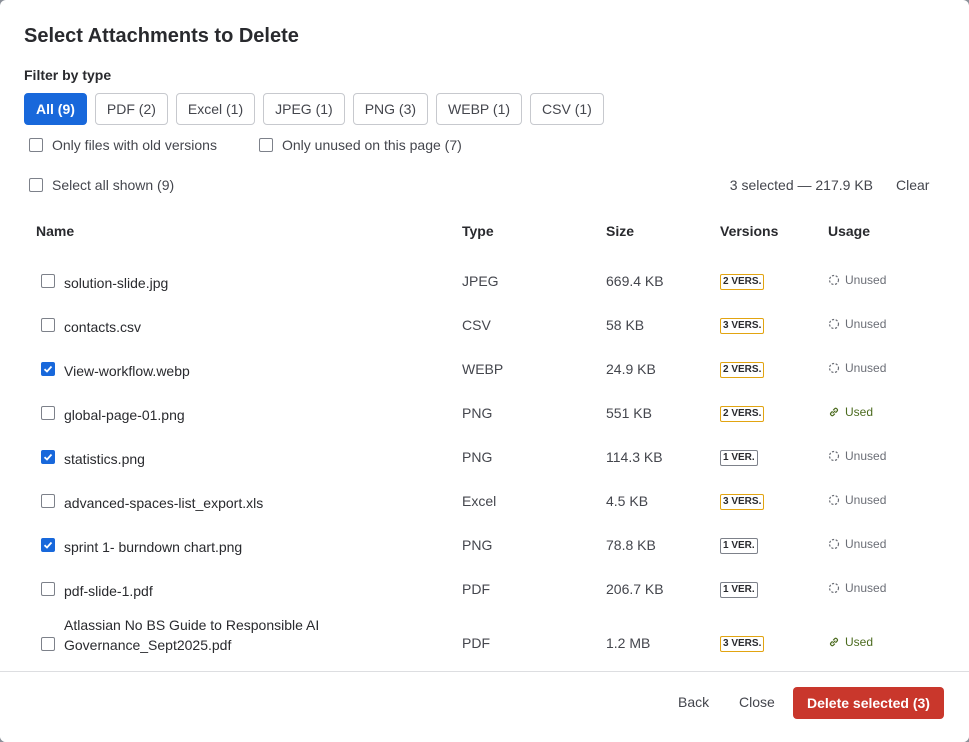 This screenshot has width=969, height=742. What do you see at coordinates (124, 415) in the screenshot?
I see `file-name: global-page-01.png` at bounding box center [124, 415].